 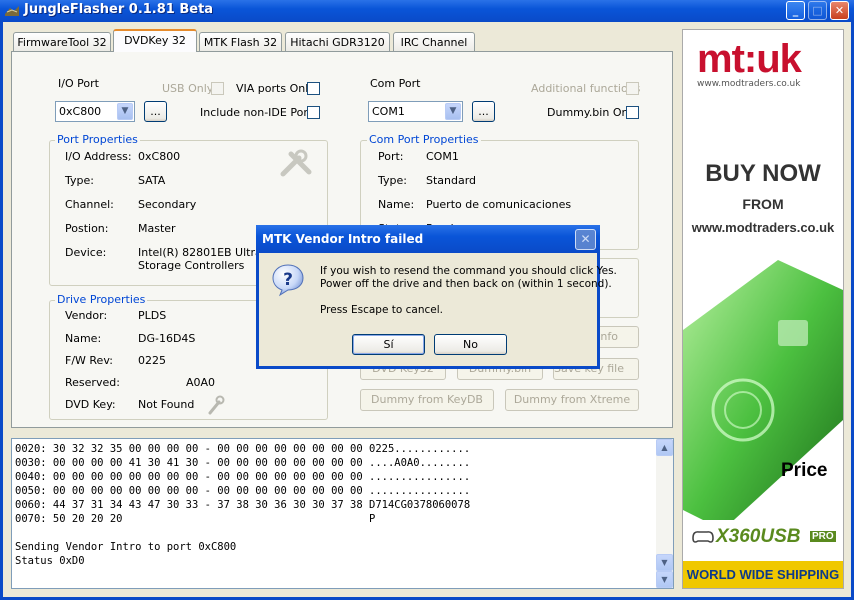 I want to click on additional-functions-checkbox, so click(x=632, y=88).